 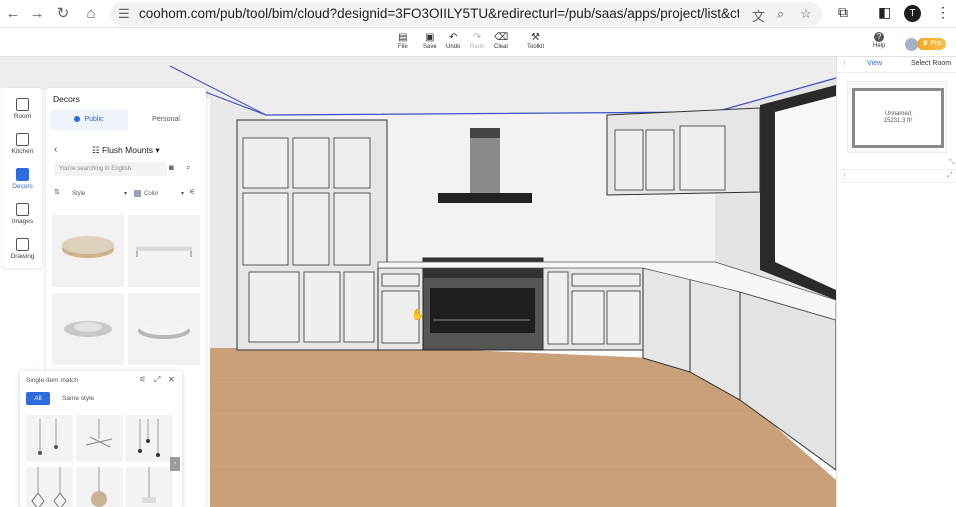 What do you see at coordinates (57, 192) in the screenshot?
I see `sort-icon: ⇅` at bounding box center [57, 192].